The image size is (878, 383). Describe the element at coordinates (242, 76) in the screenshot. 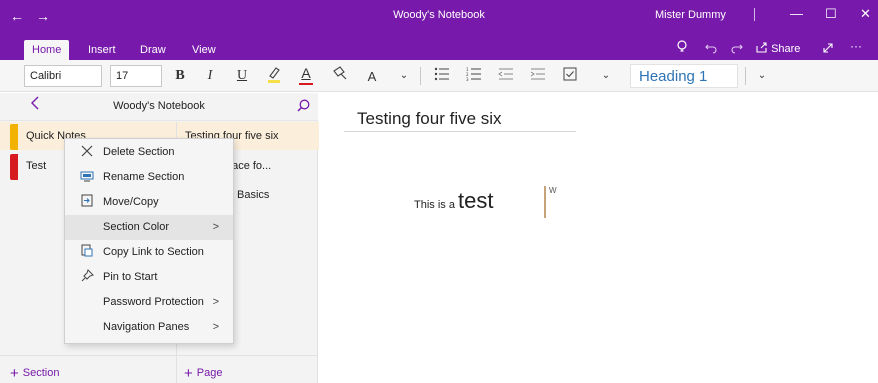

I see `underline-button: U` at that location.